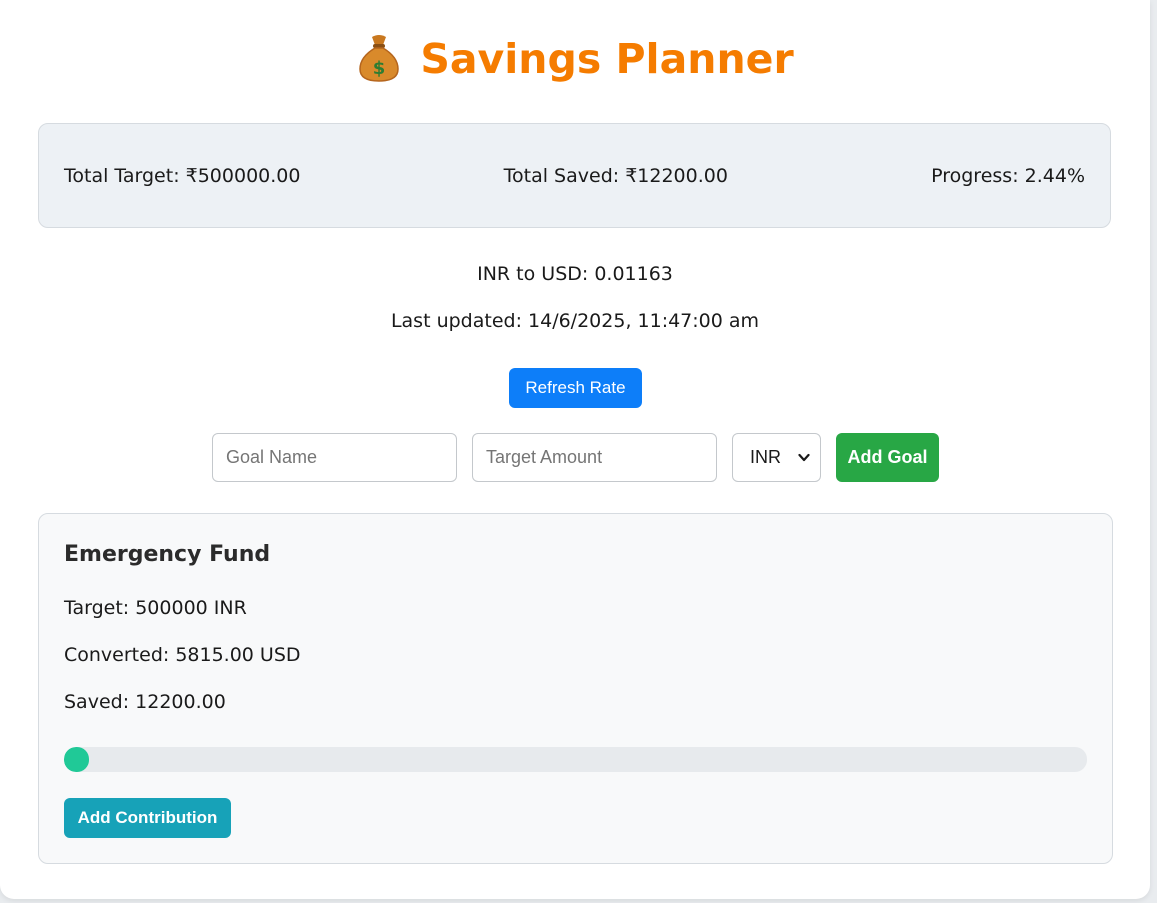  I want to click on chevron-down-icon, so click(804, 457).